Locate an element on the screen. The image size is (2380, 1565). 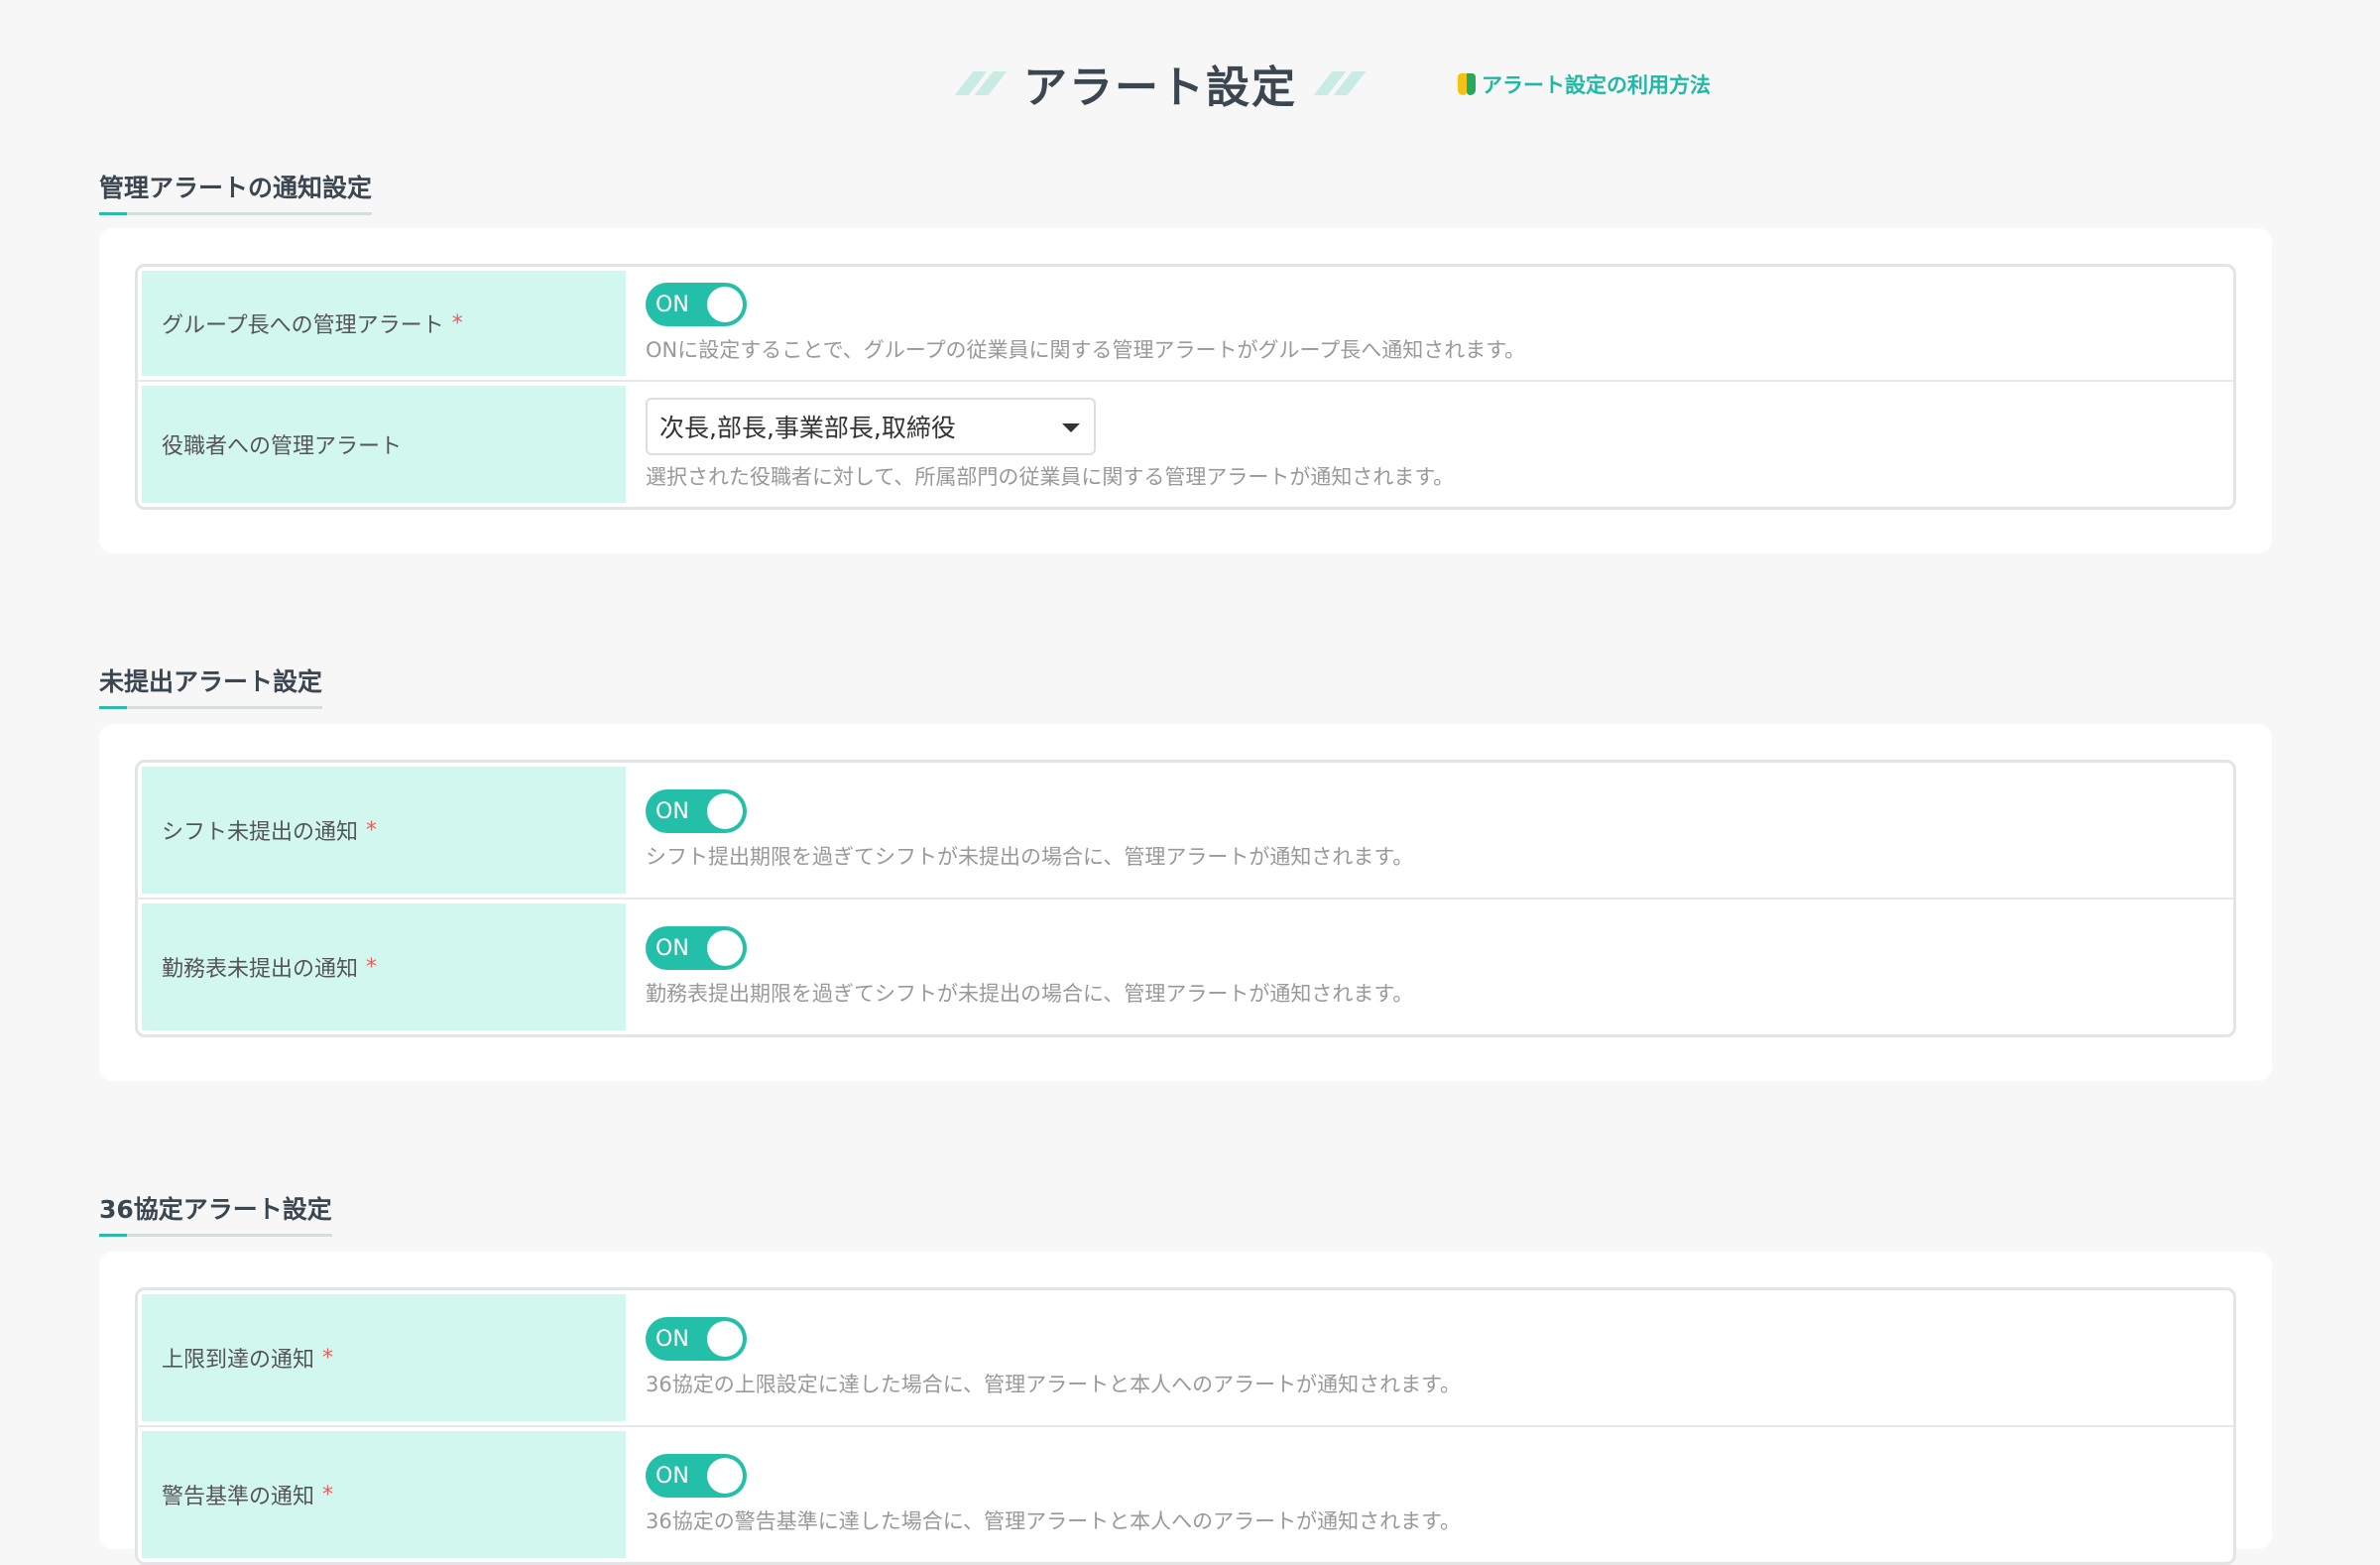
title-wrap: アラート設定 is located at coordinates (1160, 83).